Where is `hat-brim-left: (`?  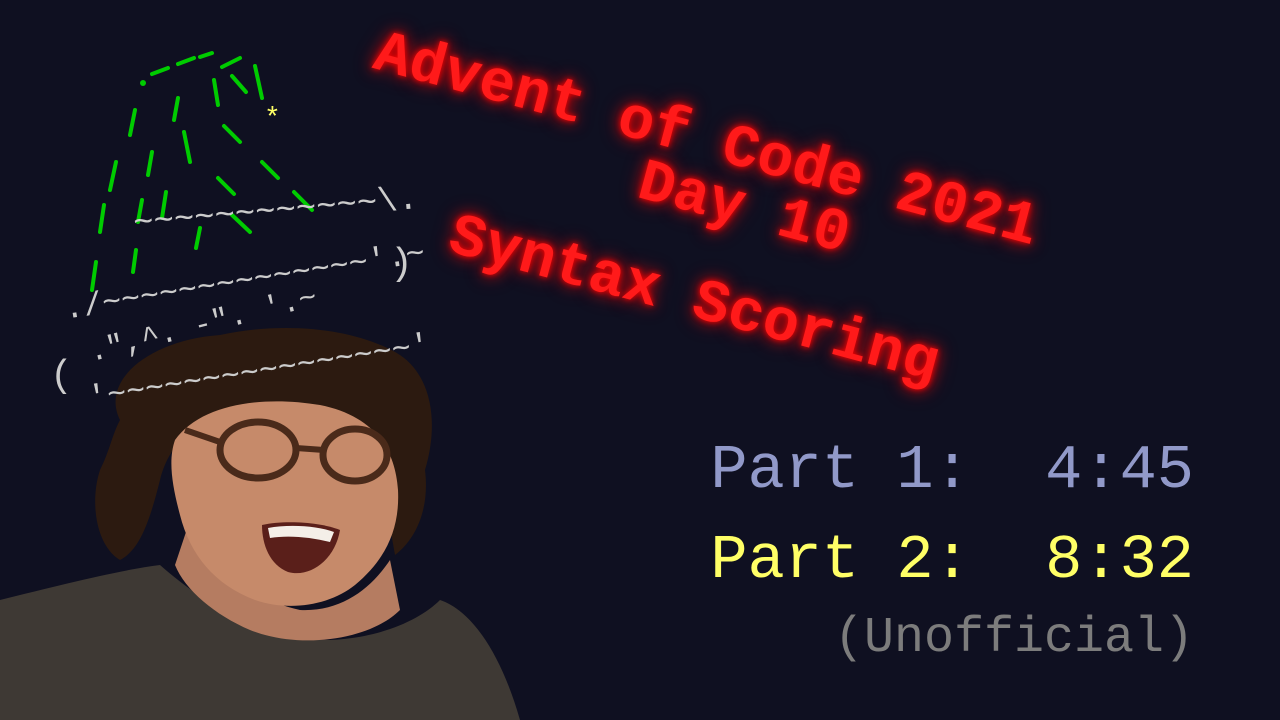
hat-brim-left: ( is located at coordinates (61, 376).